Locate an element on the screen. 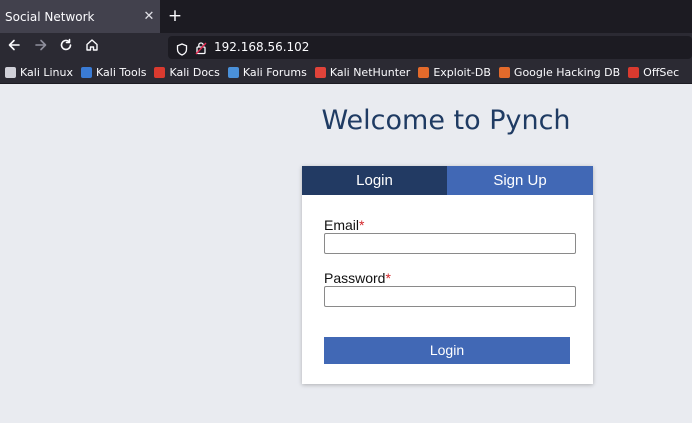  kali-forums-icon is located at coordinates (233, 72).